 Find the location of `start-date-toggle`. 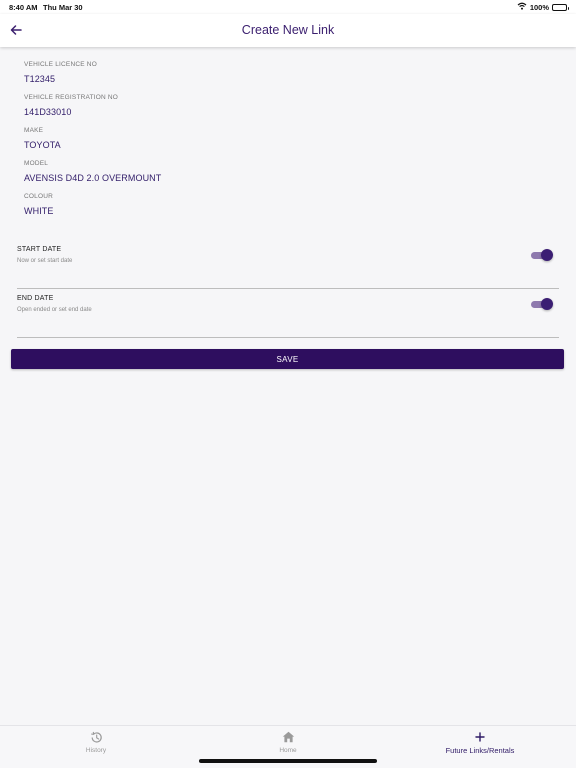

start-date-toggle is located at coordinates (542, 255).